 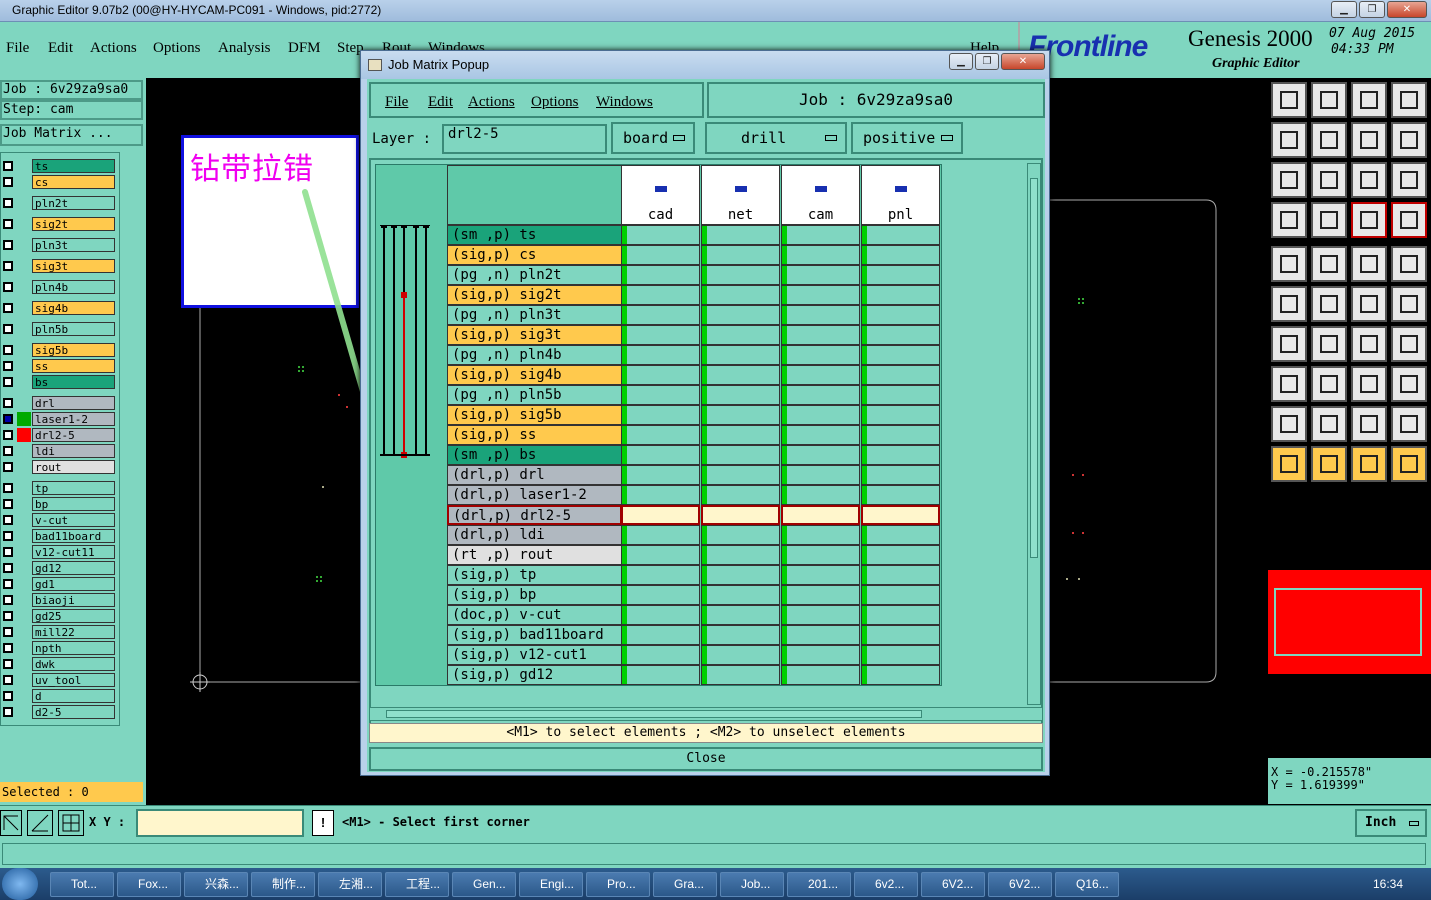 I want to click on layer-item: rout, so click(x=59, y=467).